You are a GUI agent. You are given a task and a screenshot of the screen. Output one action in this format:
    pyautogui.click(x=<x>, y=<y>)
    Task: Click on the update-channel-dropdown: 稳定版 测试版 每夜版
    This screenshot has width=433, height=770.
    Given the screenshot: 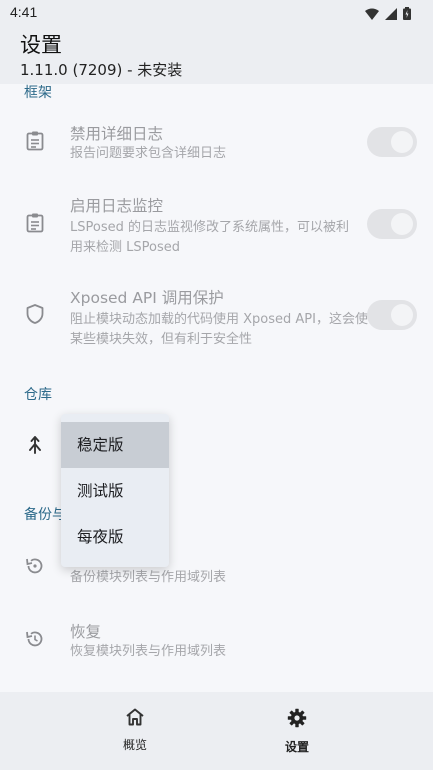 What is the action you would take?
    pyautogui.click(x=115, y=490)
    